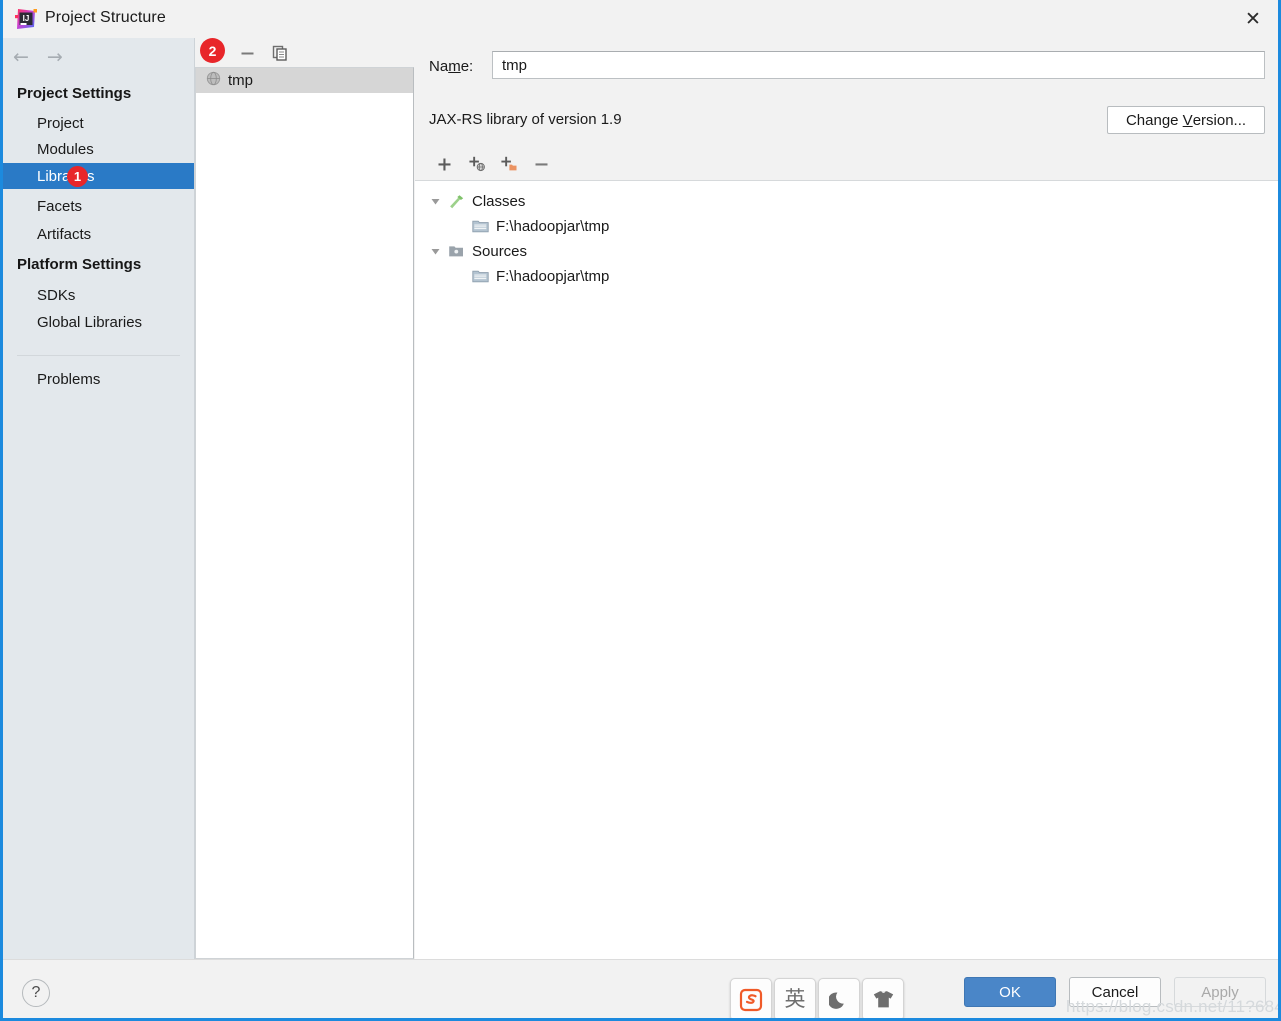 This screenshot has height=1021, width=1281. I want to click on apply-button: Apply, so click(1220, 992).